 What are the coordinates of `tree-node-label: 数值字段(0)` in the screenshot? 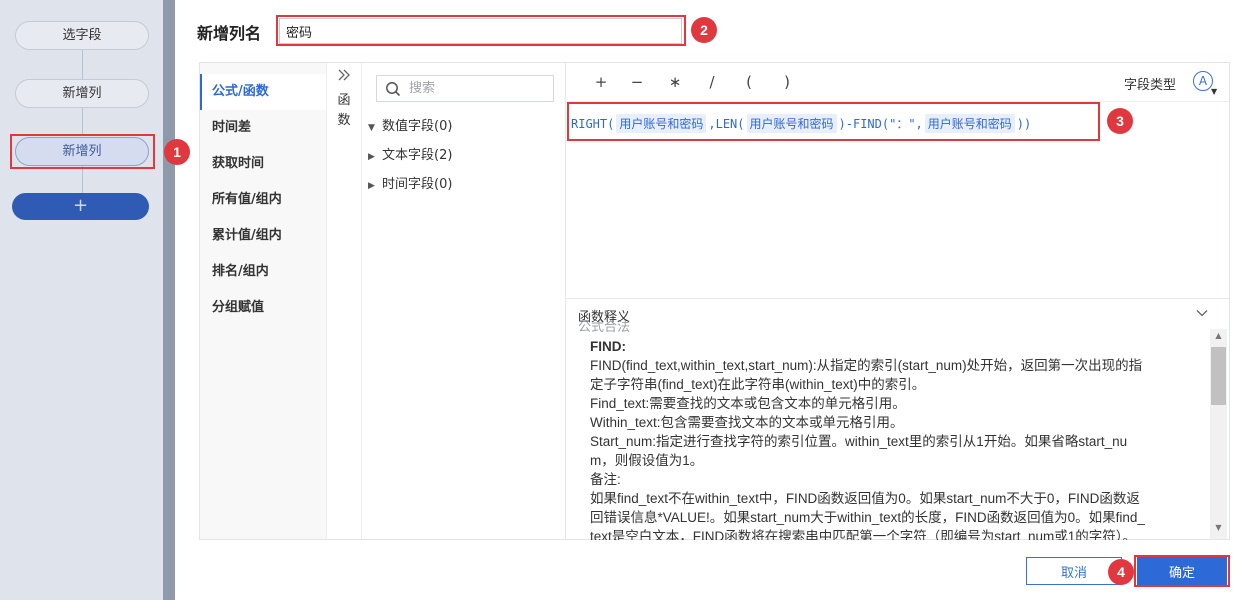 It's located at (417, 126).